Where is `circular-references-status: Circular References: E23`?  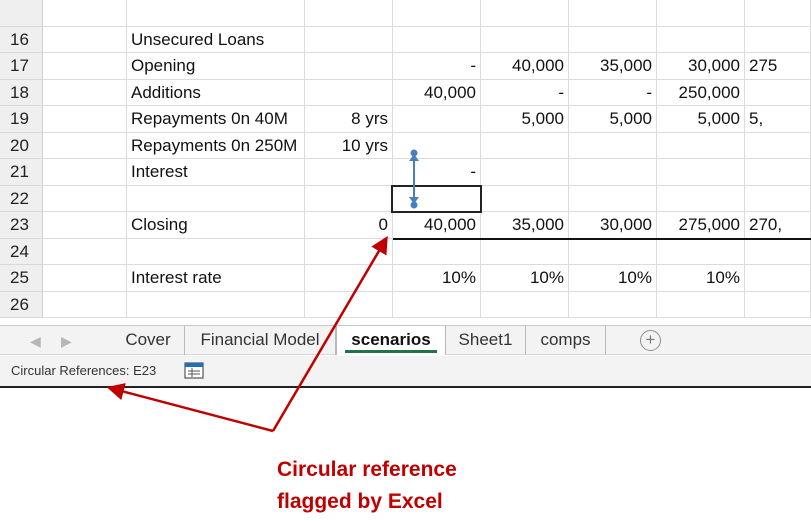
circular-references-status: Circular References: E23 is located at coordinates (83, 370).